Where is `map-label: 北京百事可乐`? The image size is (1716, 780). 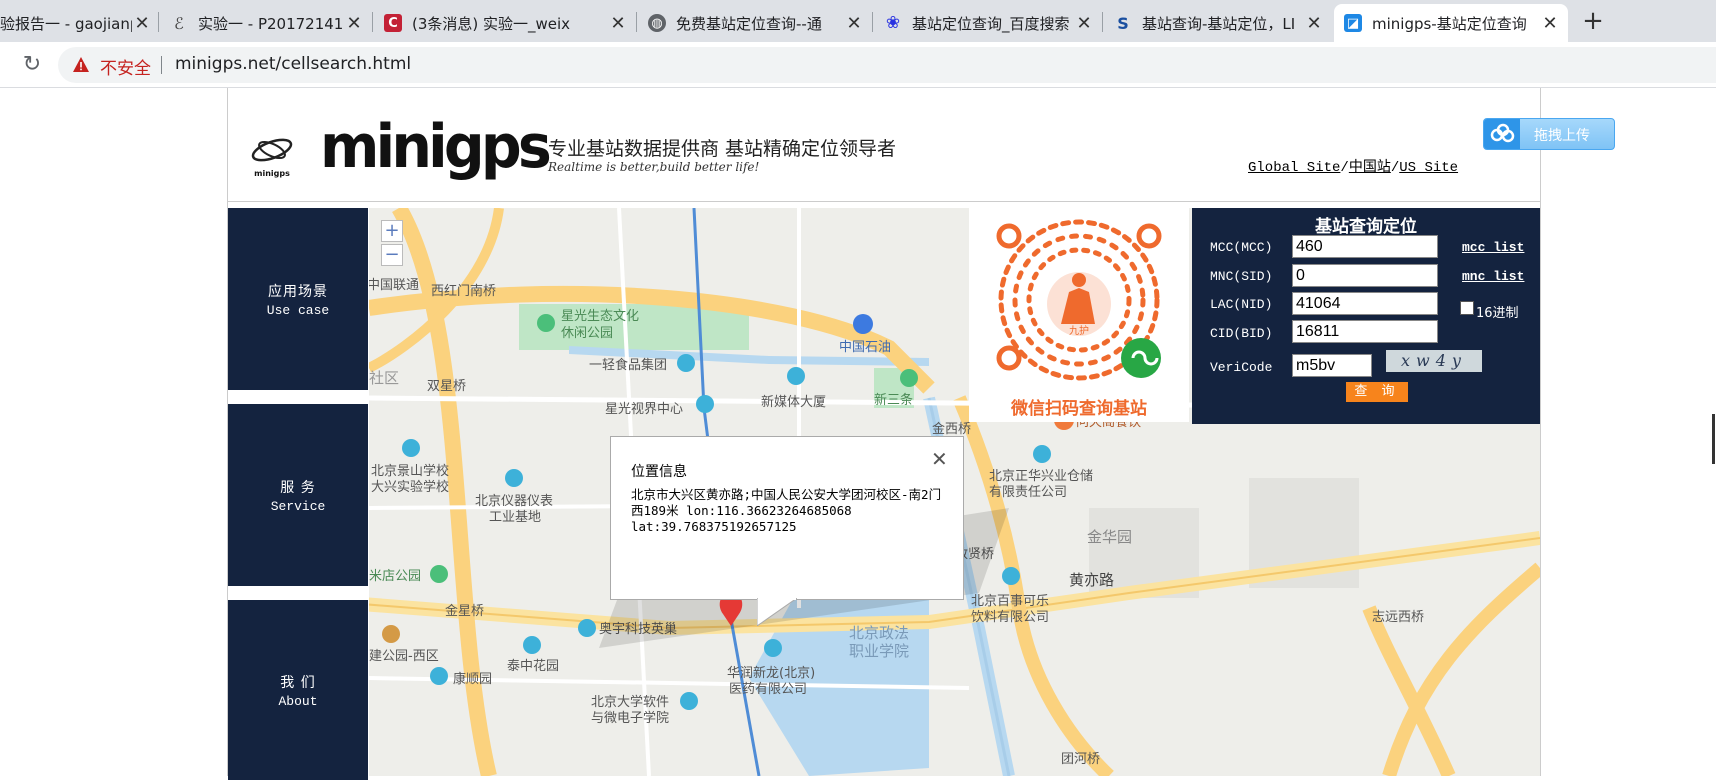 map-label: 北京百事可乐 is located at coordinates (1010, 601).